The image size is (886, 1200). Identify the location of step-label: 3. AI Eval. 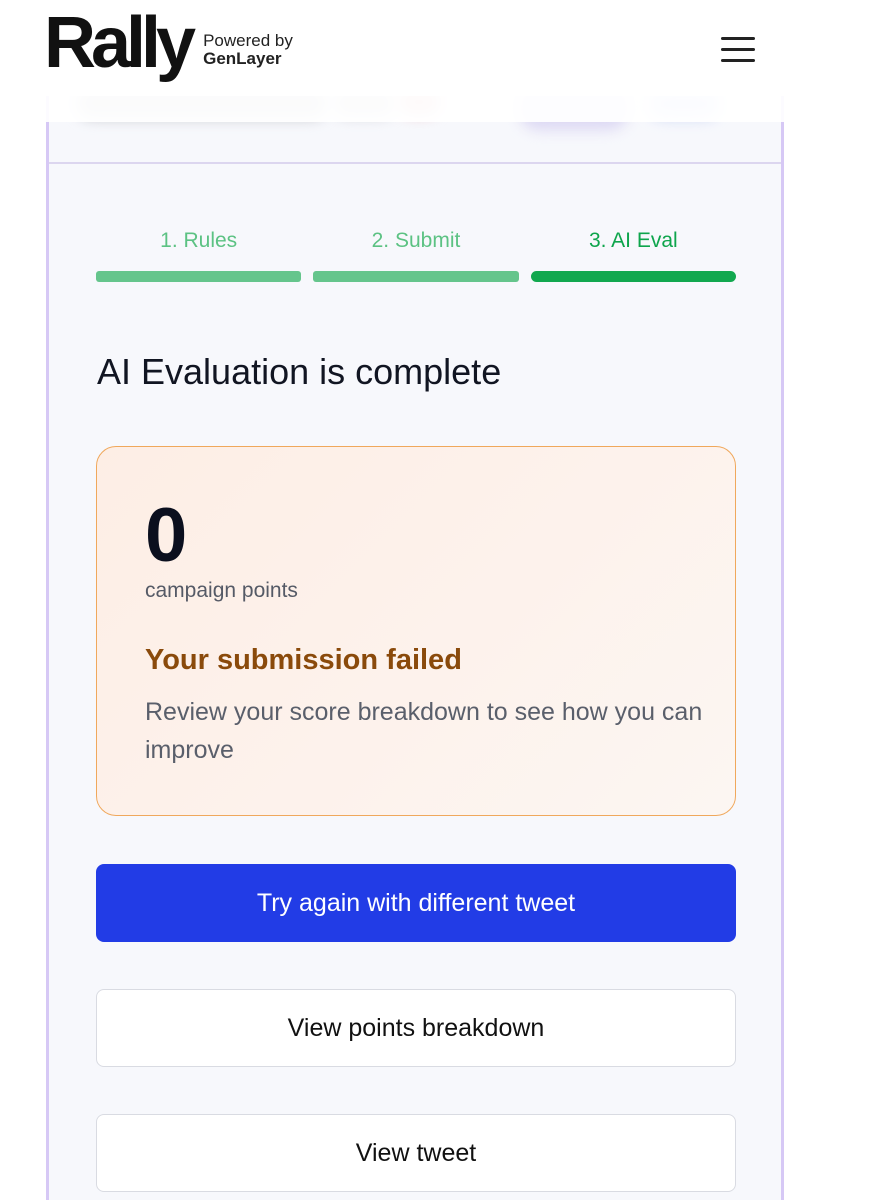
(633, 240).